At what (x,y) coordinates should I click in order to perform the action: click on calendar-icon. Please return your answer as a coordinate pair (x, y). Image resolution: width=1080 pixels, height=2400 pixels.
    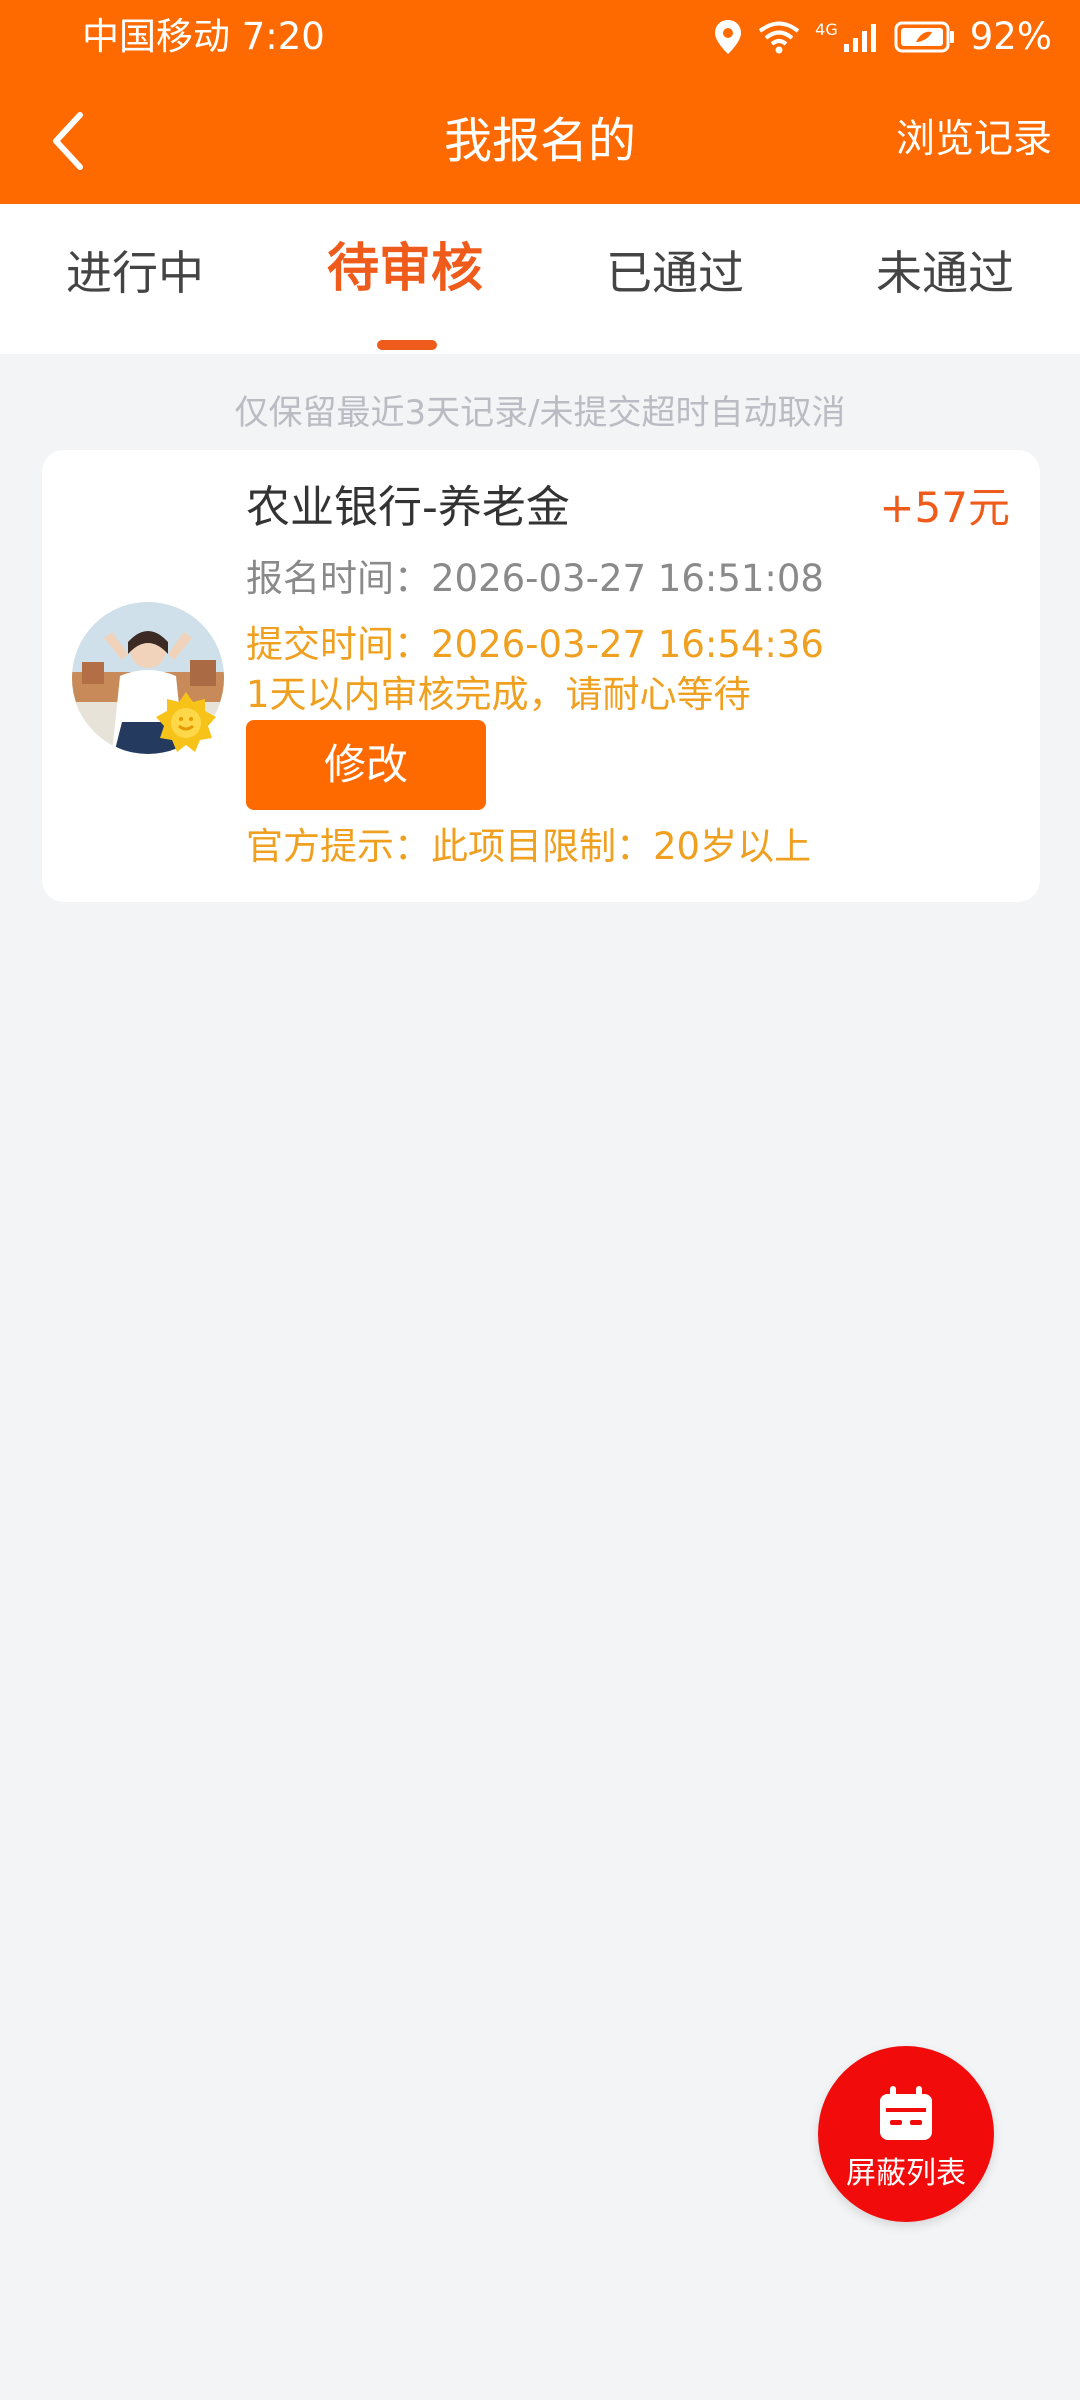
    Looking at the image, I should click on (906, 2113).